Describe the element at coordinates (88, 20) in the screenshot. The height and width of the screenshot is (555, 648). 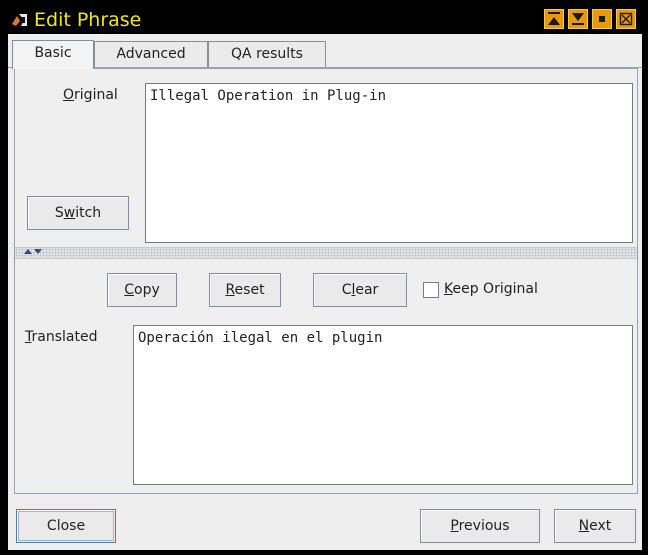
I see `window-title: Edit Phrase` at that location.